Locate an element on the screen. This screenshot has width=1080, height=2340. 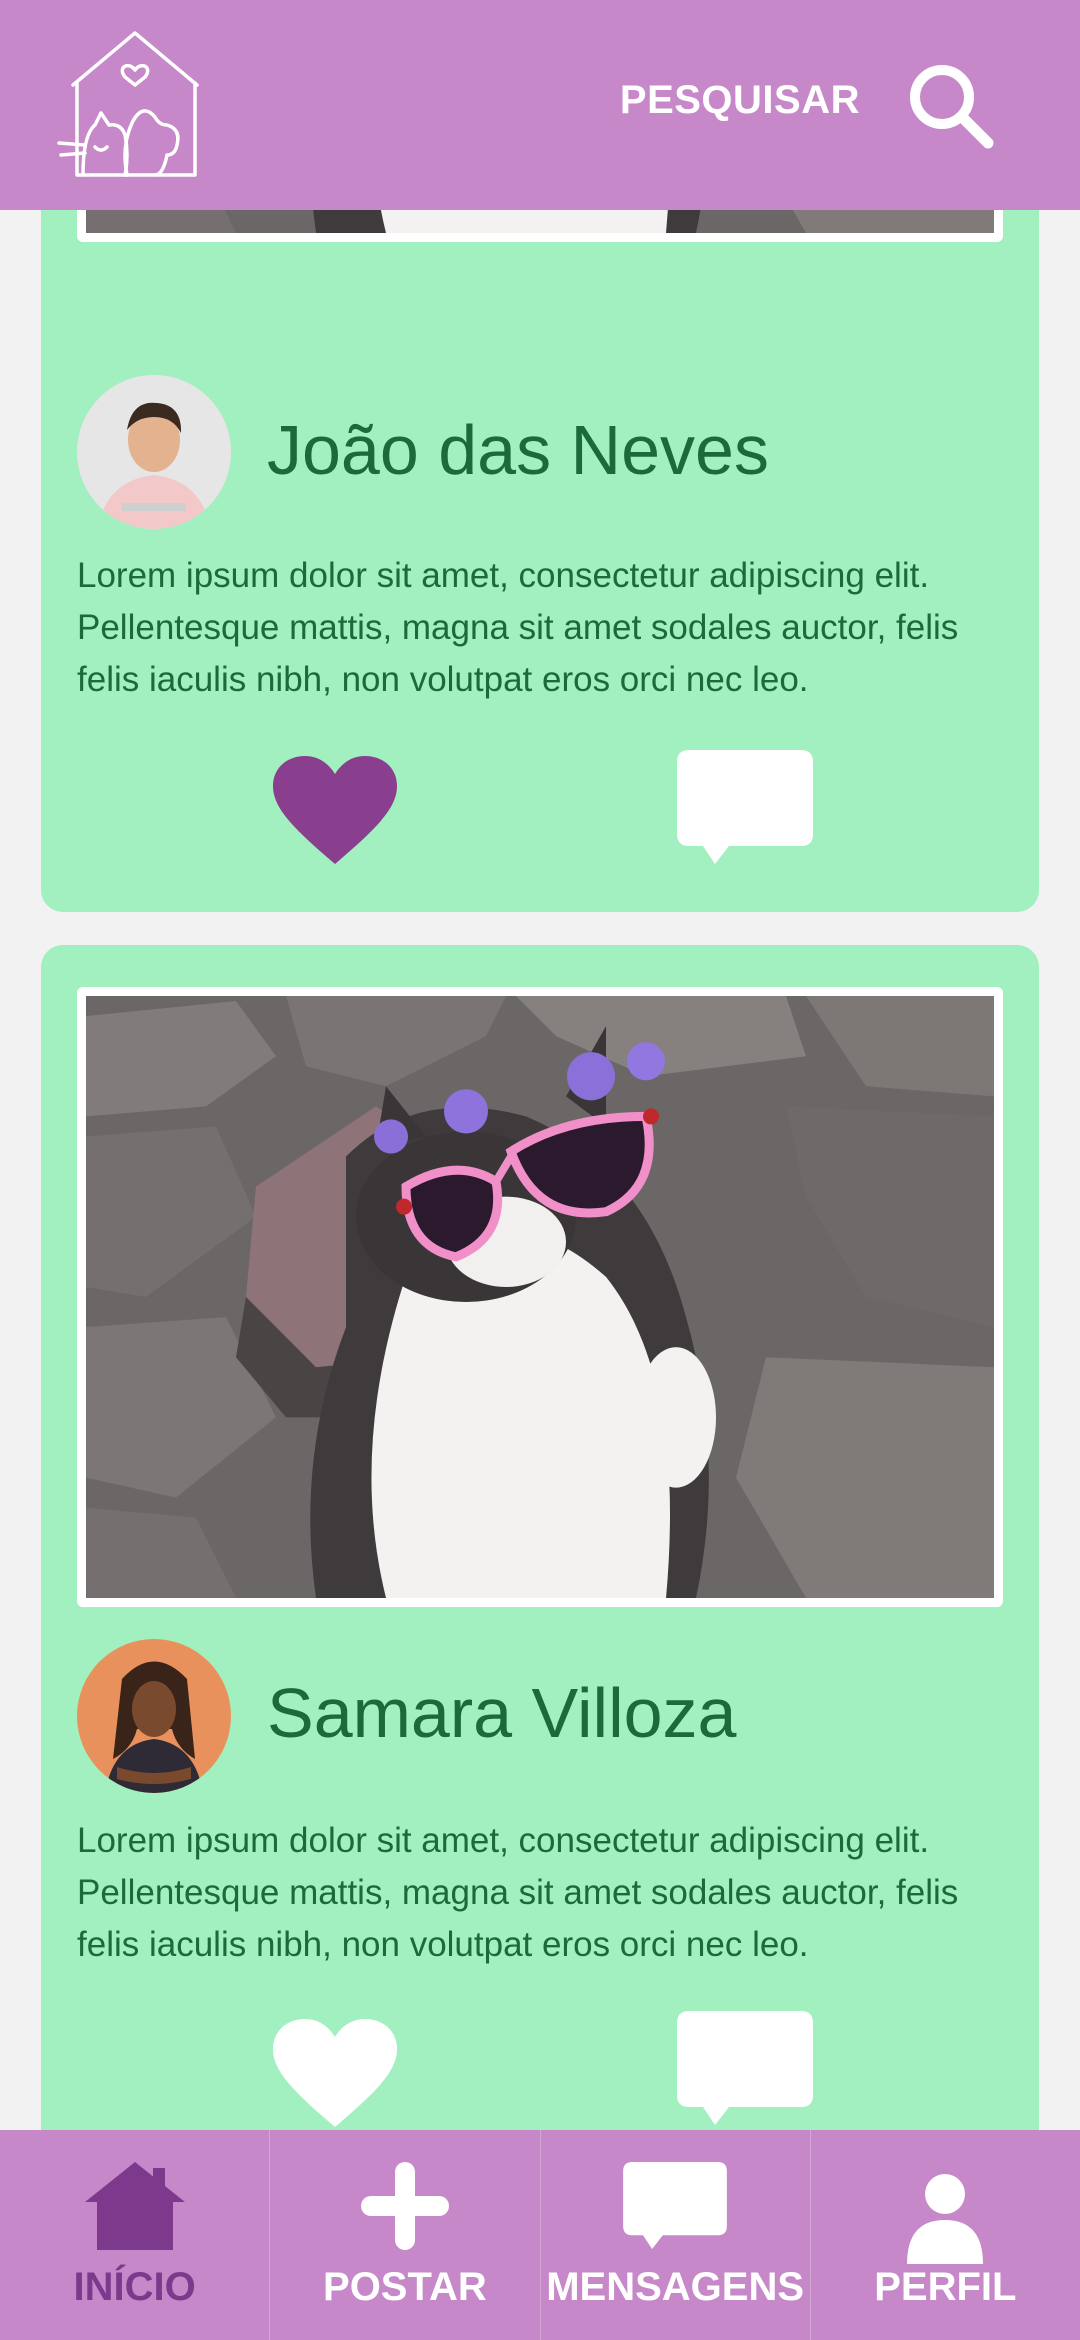
home-icon is located at coordinates (134, 2206).